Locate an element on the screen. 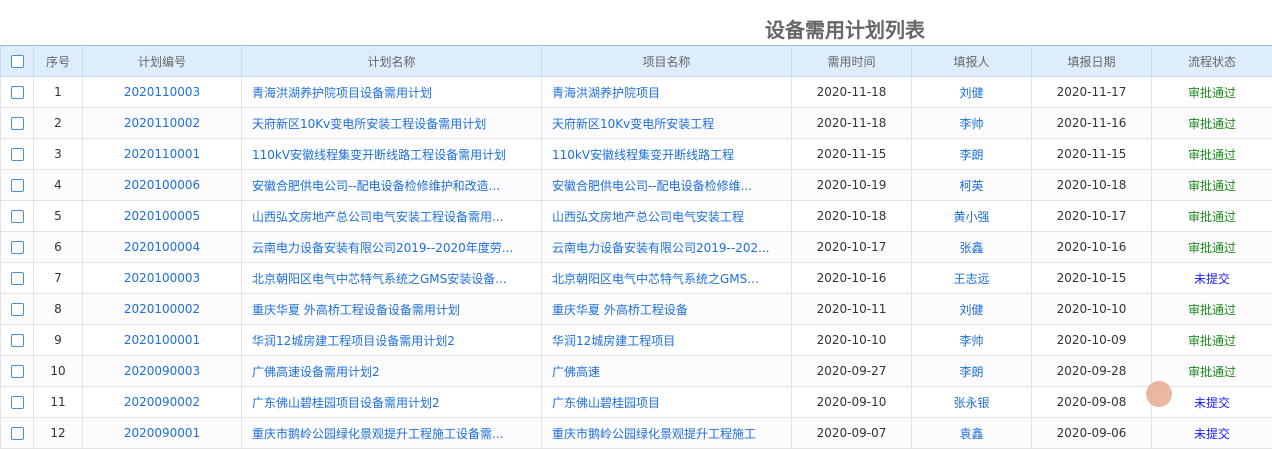  need-time: 2020-10-17 is located at coordinates (852, 247).